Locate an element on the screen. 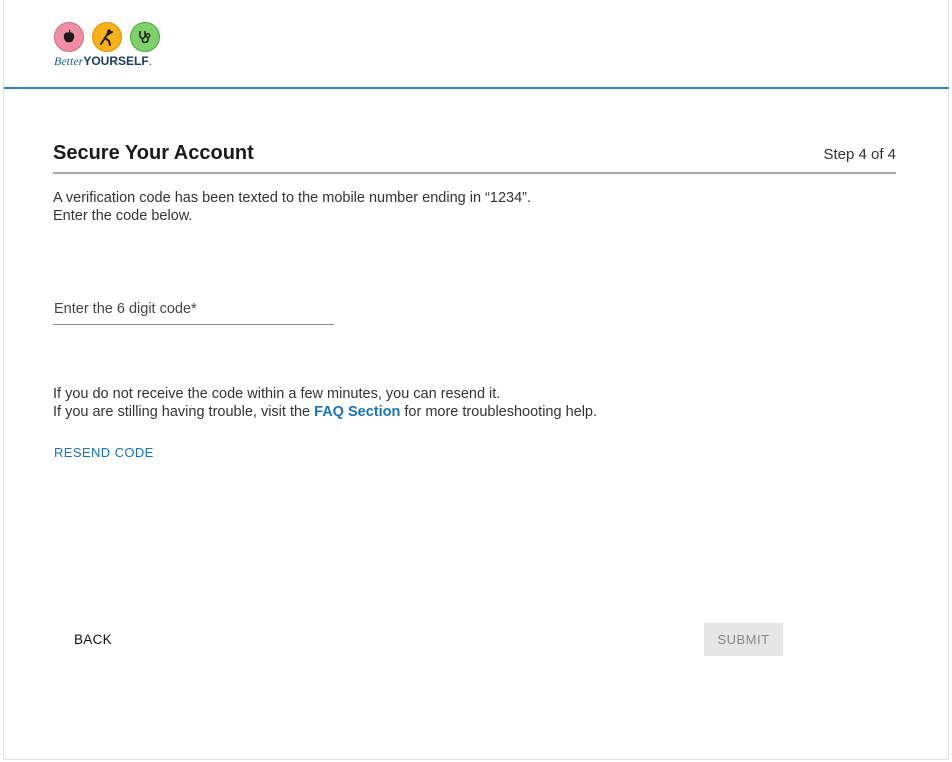  step-indicator: Step 4 of 4 is located at coordinates (859, 154).